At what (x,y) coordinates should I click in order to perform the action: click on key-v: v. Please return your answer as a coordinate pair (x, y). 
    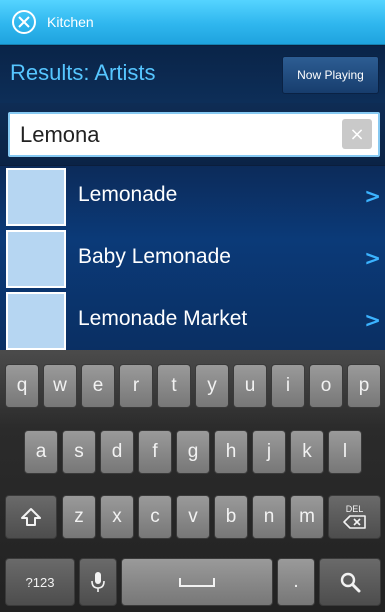
    Looking at the image, I should click on (193, 517).